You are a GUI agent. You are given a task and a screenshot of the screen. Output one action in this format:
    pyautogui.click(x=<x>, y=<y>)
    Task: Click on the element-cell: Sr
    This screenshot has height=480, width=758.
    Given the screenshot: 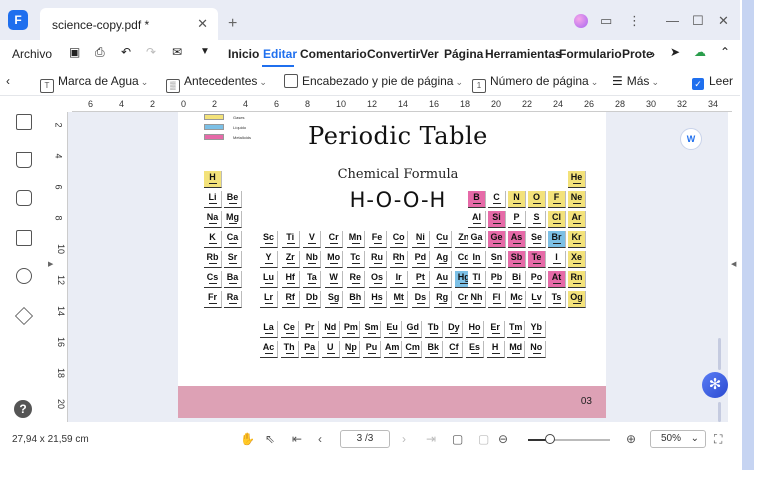 What is the action you would take?
    pyautogui.click(x=233, y=259)
    